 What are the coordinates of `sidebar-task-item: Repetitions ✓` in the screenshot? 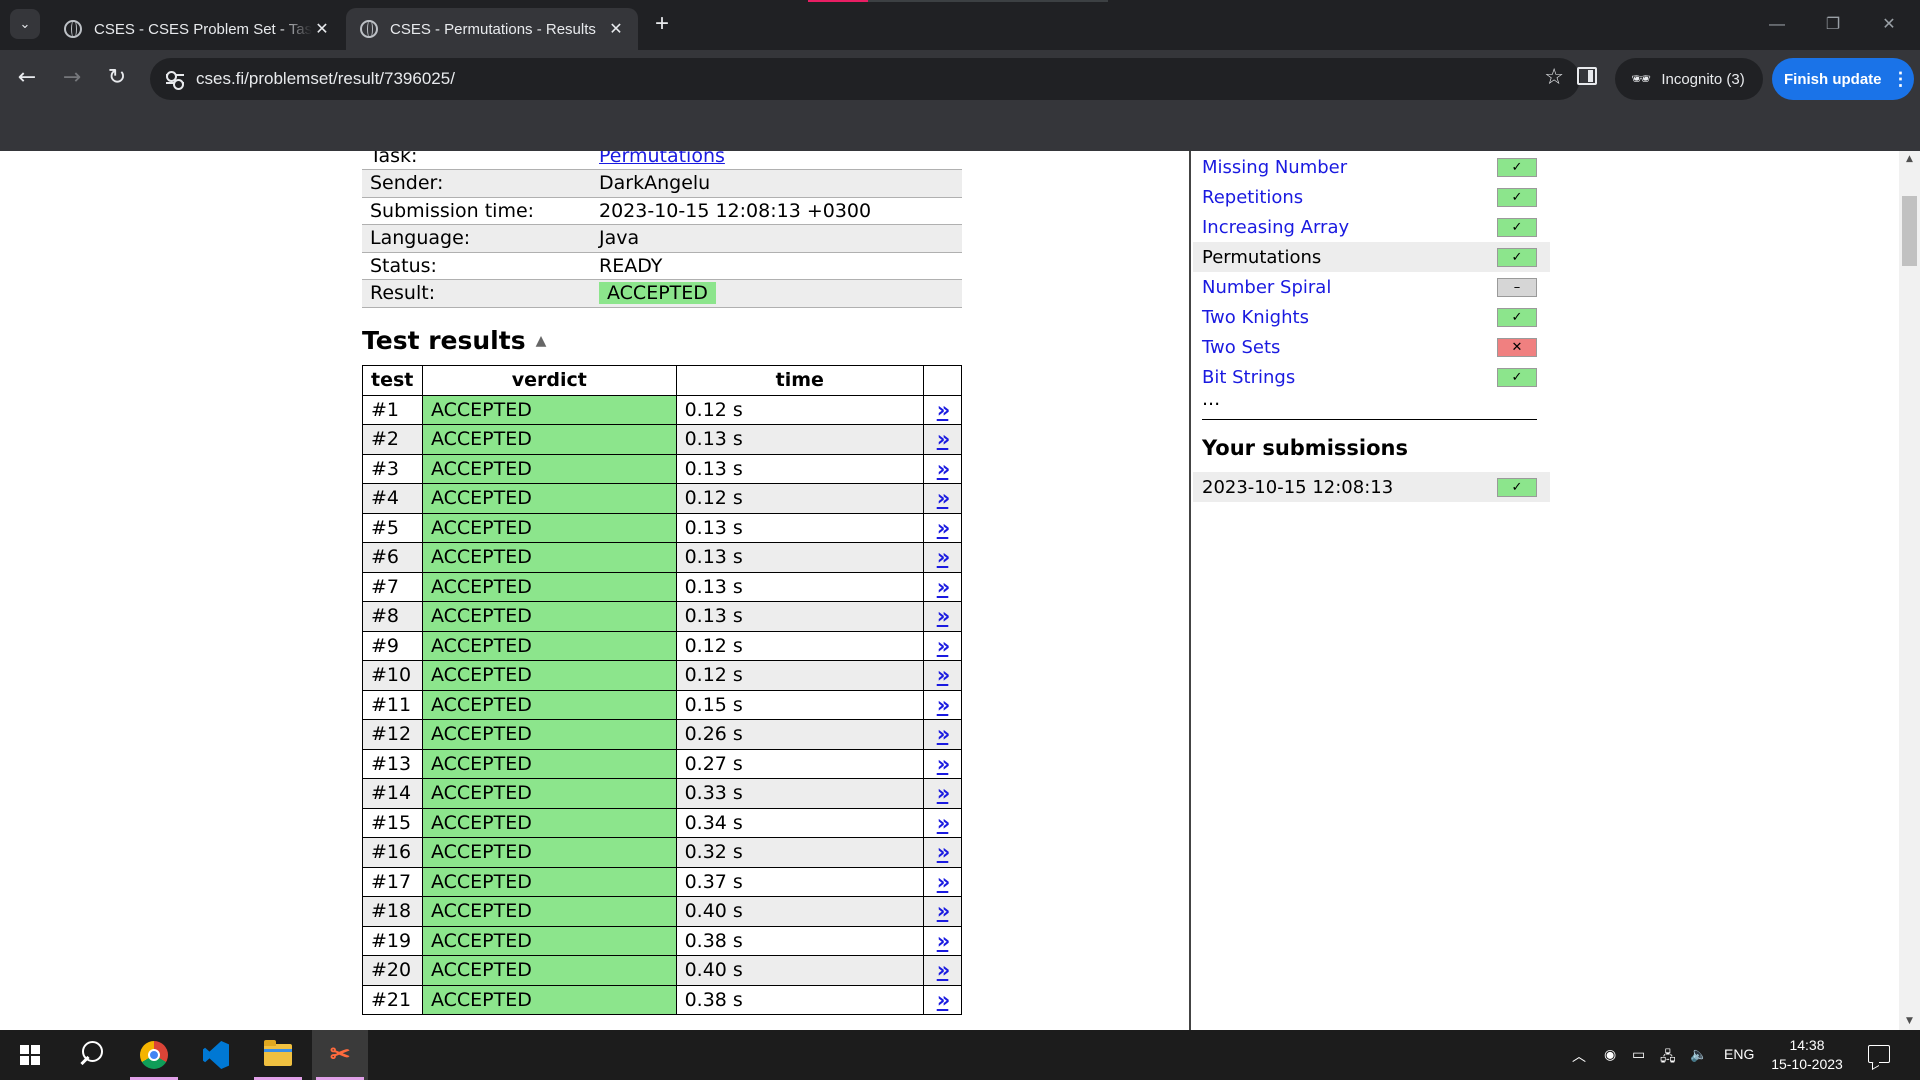 It's located at (1371, 197).